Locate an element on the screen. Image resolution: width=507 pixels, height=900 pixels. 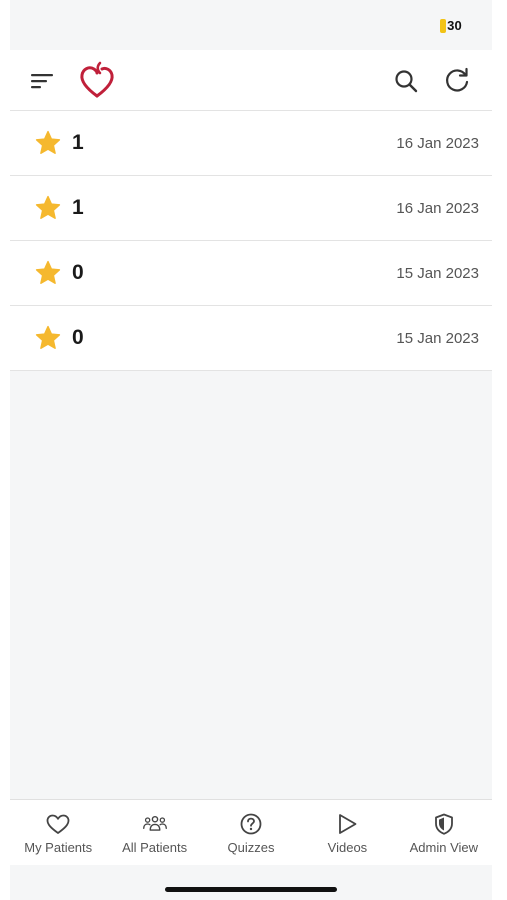
app-header is located at coordinates (251, 80).